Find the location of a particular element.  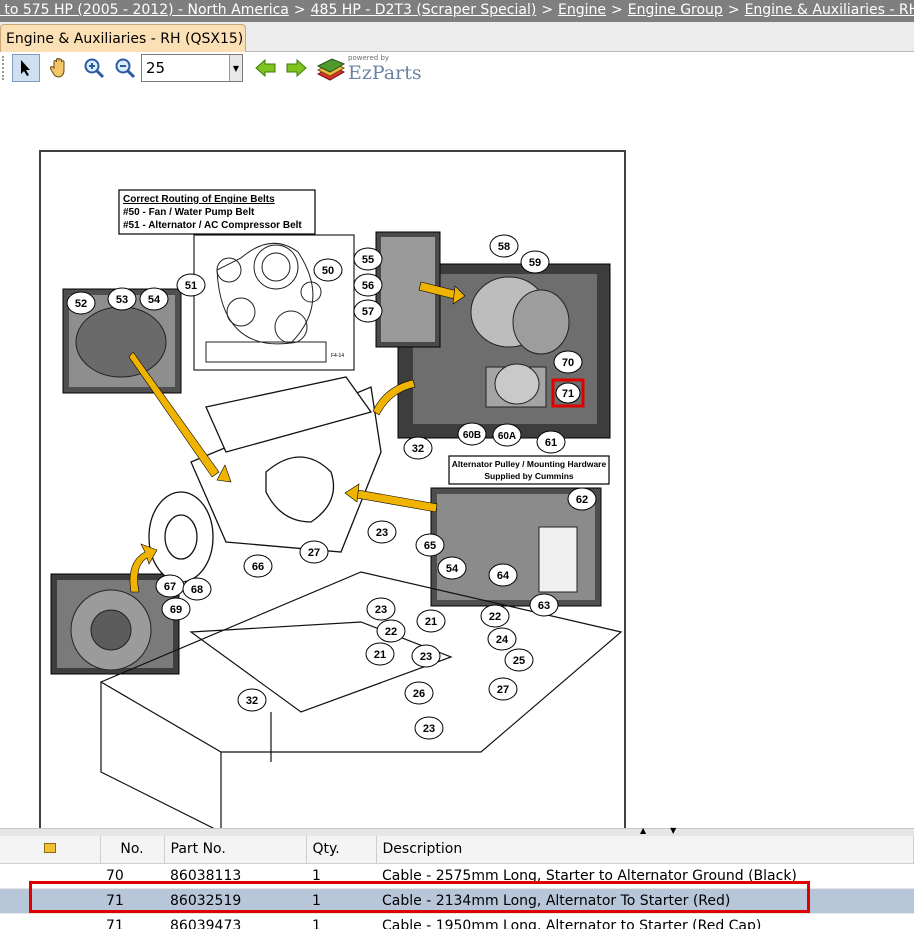

svg-text: 26 is located at coordinates (419, 694).